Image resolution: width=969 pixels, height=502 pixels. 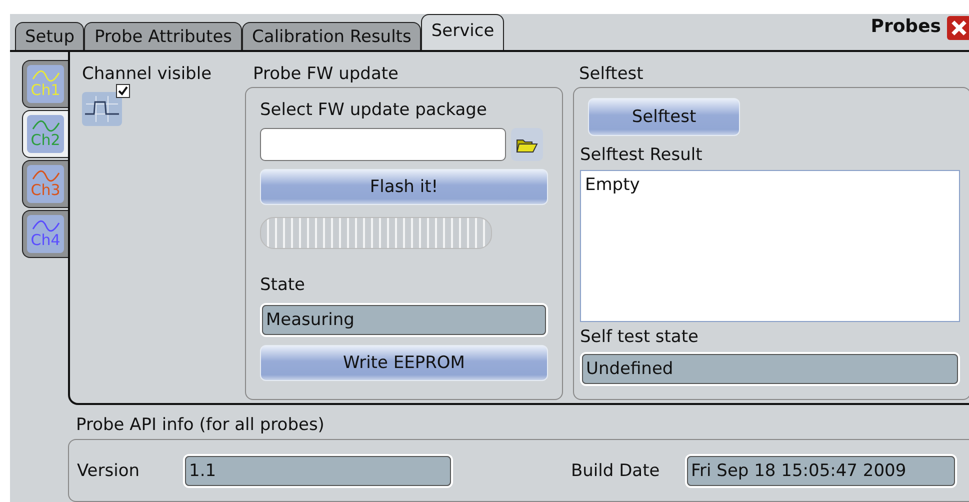 I want to click on build-date-field: Fri Sep 18 15:05:47 2009, so click(x=821, y=471).